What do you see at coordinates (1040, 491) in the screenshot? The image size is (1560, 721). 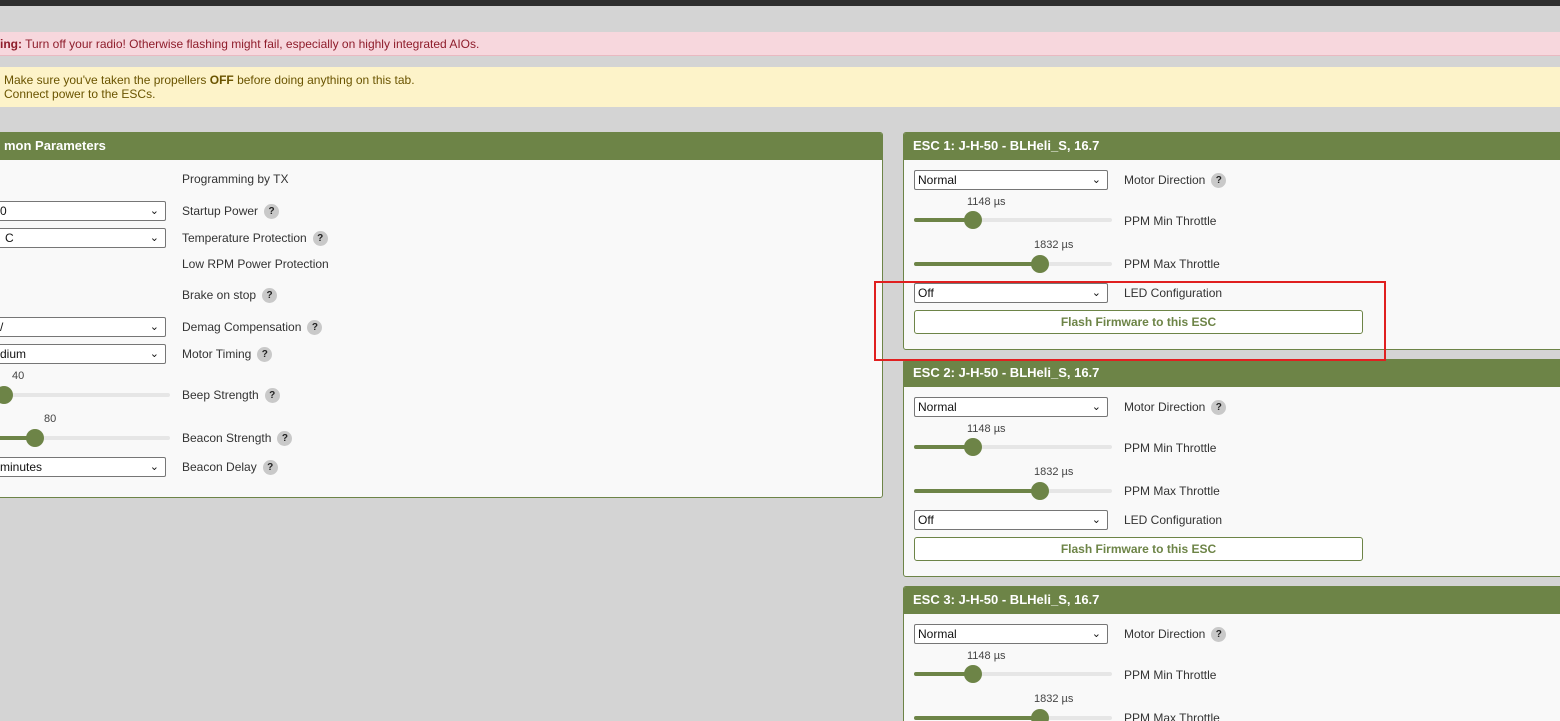 I see `esc-2-max-throttle-handle` at bounding box center [1040, 491].